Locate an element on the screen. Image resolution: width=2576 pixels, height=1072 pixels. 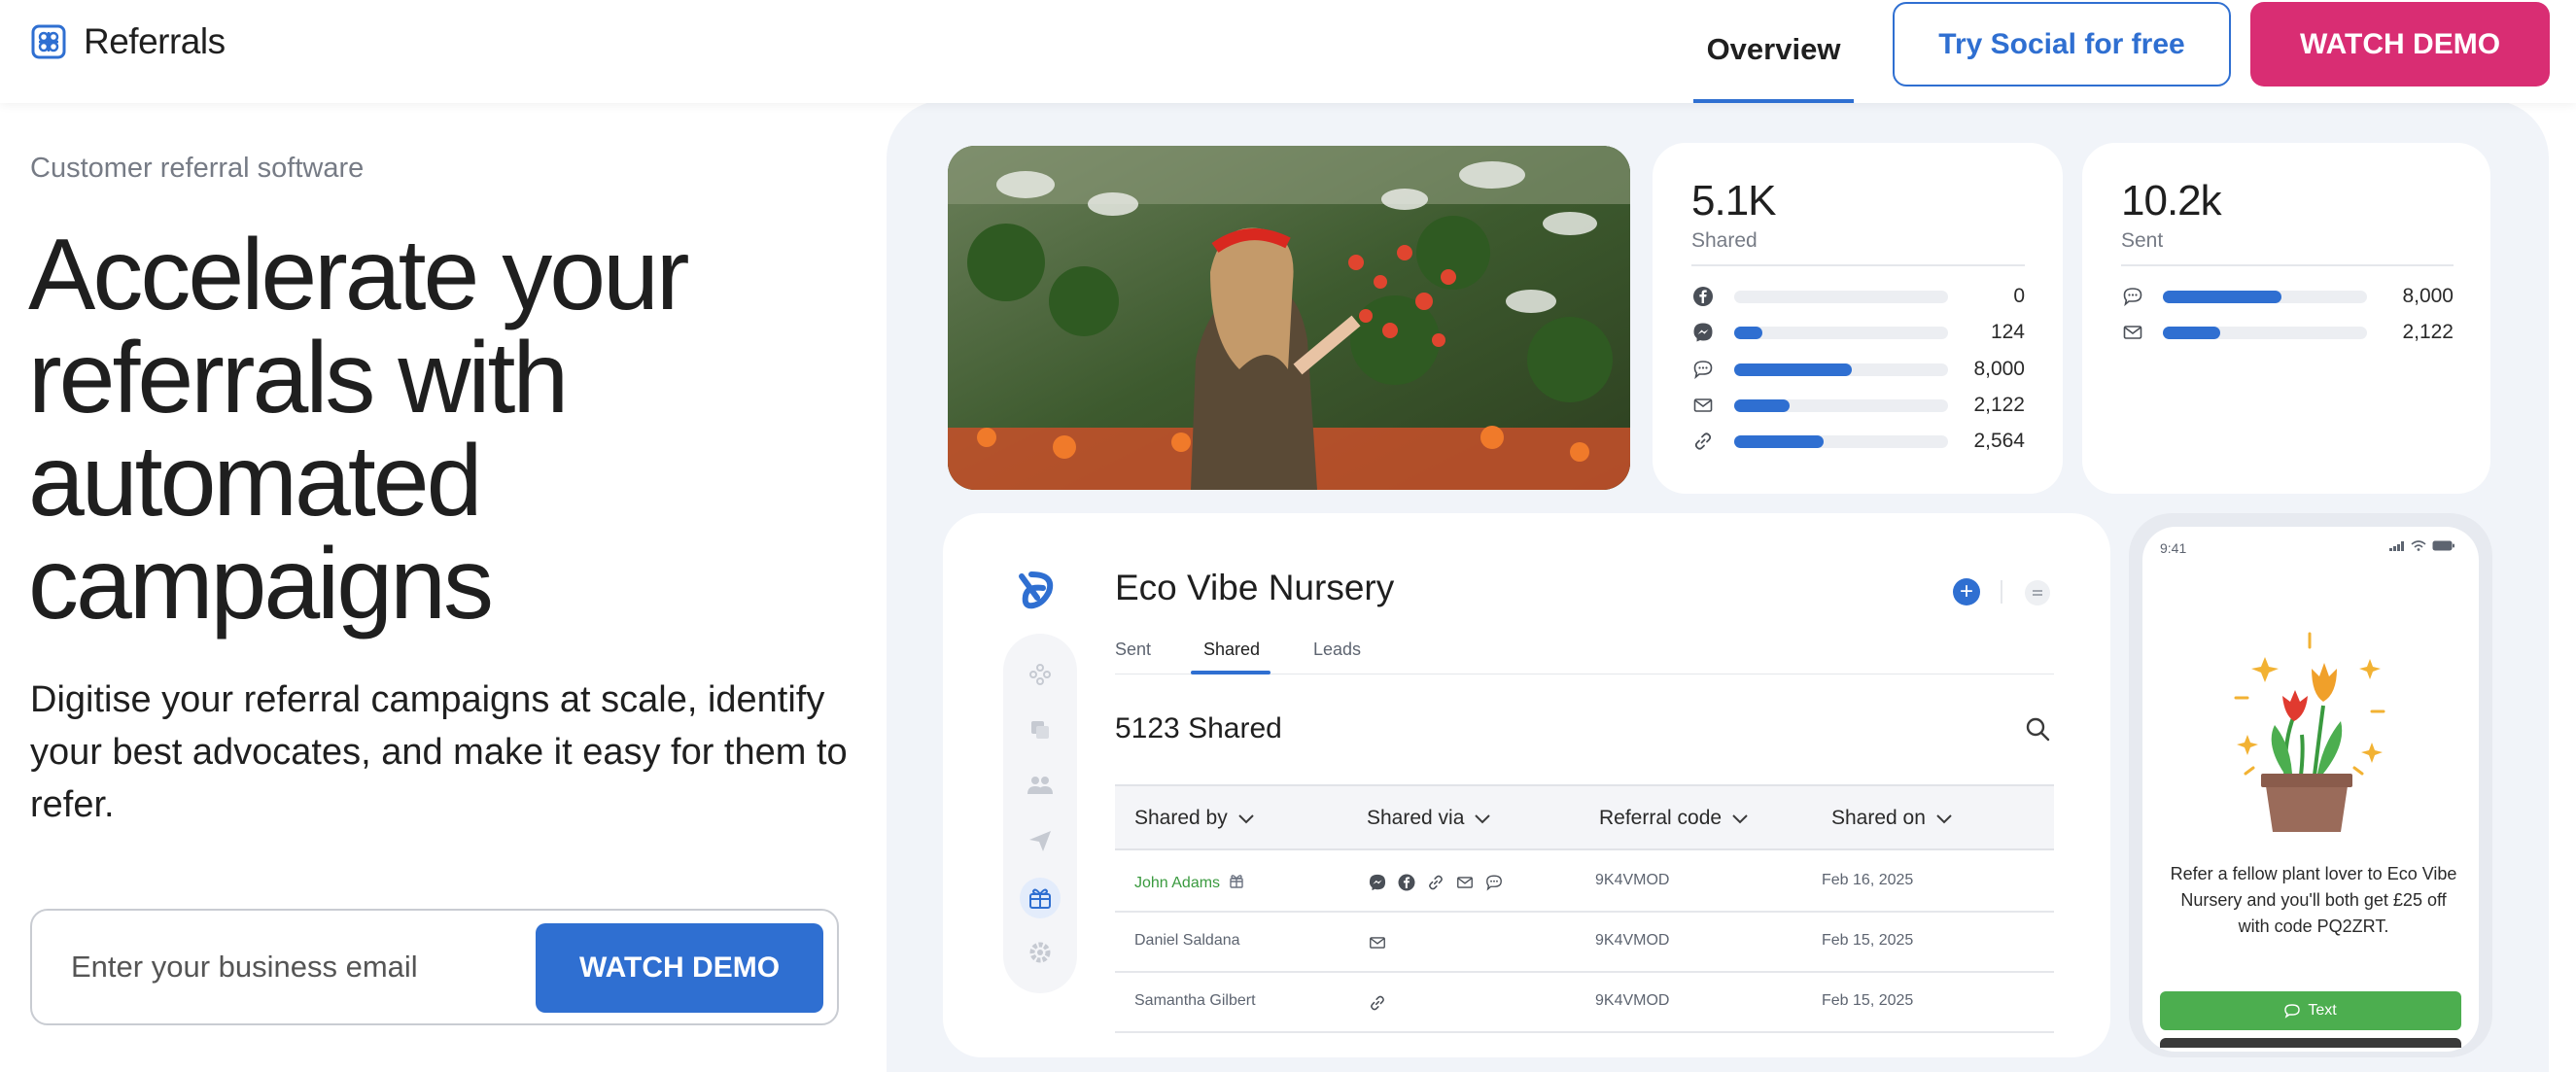
shared-by-cell: John Adams is located at coordinates (1189, 883).